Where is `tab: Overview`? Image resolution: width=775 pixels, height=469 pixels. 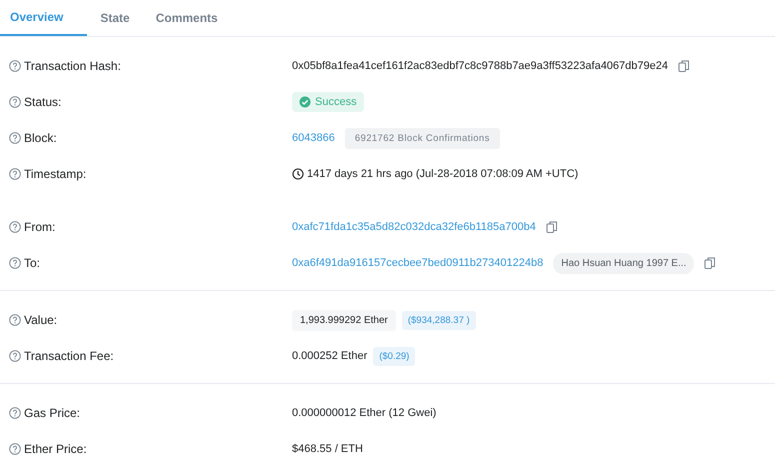
tab: Overview is located at coordinates (44, 18).